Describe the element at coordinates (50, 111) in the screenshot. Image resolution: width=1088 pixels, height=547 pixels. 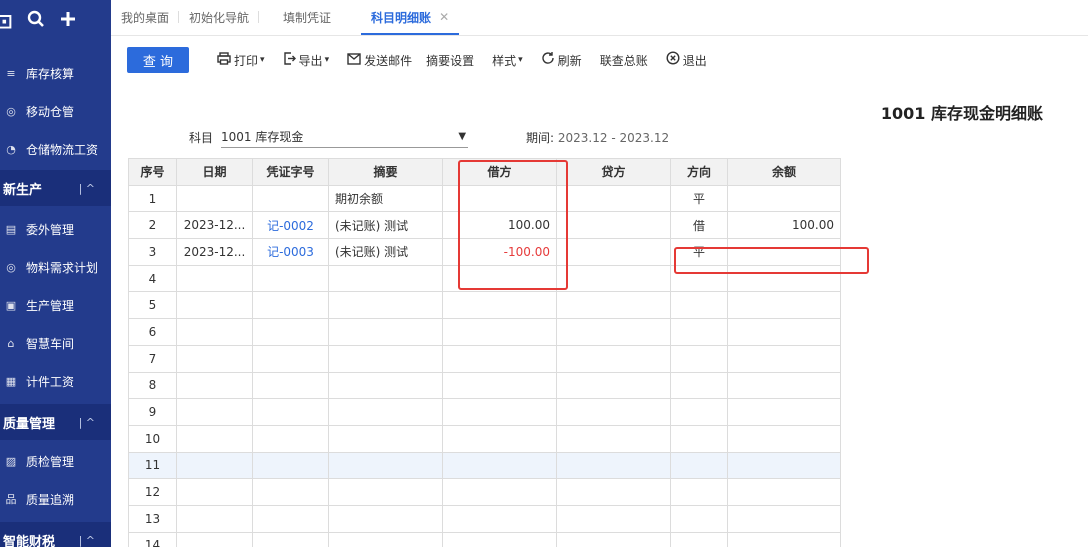
I see `sidebar-item-label: 移动仓管` at that location.